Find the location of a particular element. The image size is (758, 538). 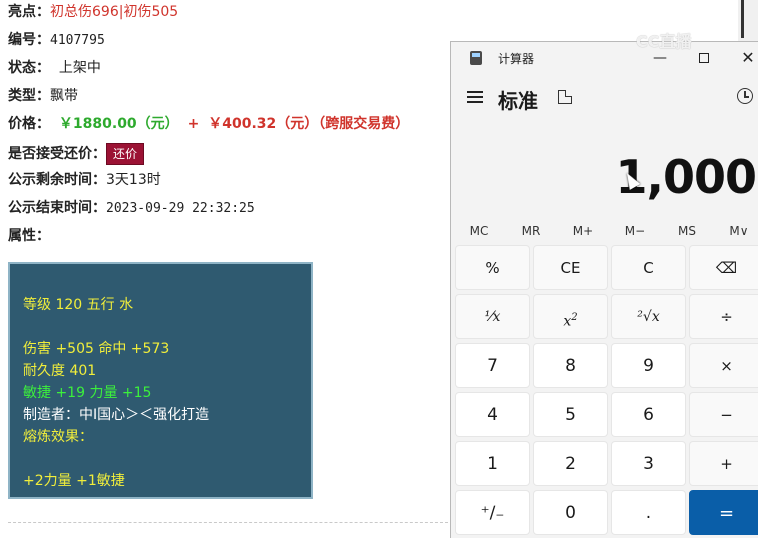

attr-durability: 耐久度 401 is located at coordinates (60, 371).